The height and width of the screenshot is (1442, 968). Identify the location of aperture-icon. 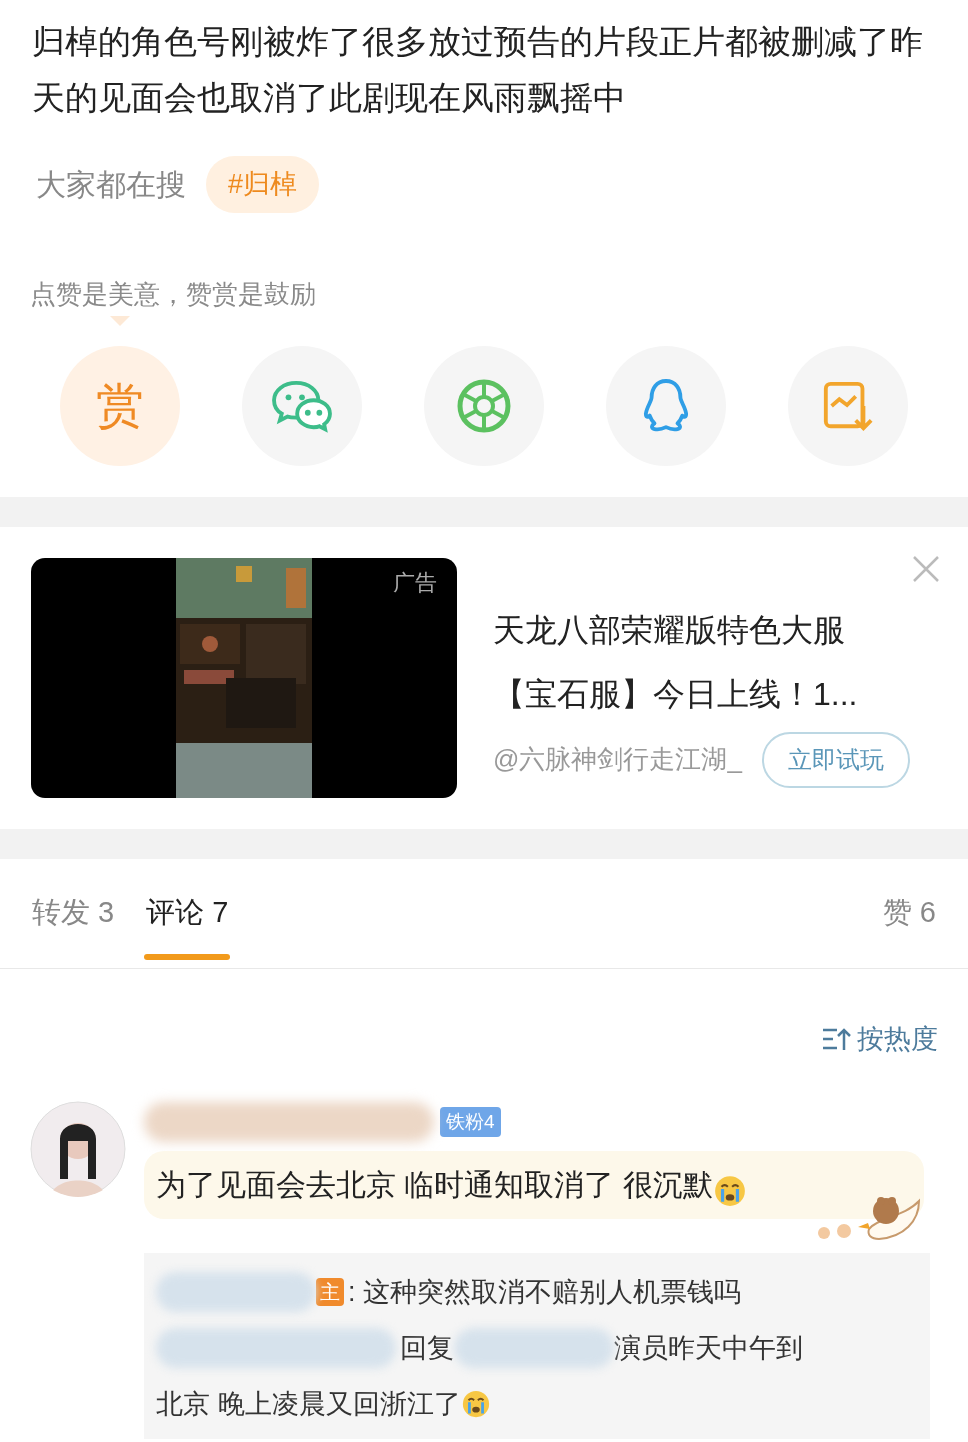
(484, 405).